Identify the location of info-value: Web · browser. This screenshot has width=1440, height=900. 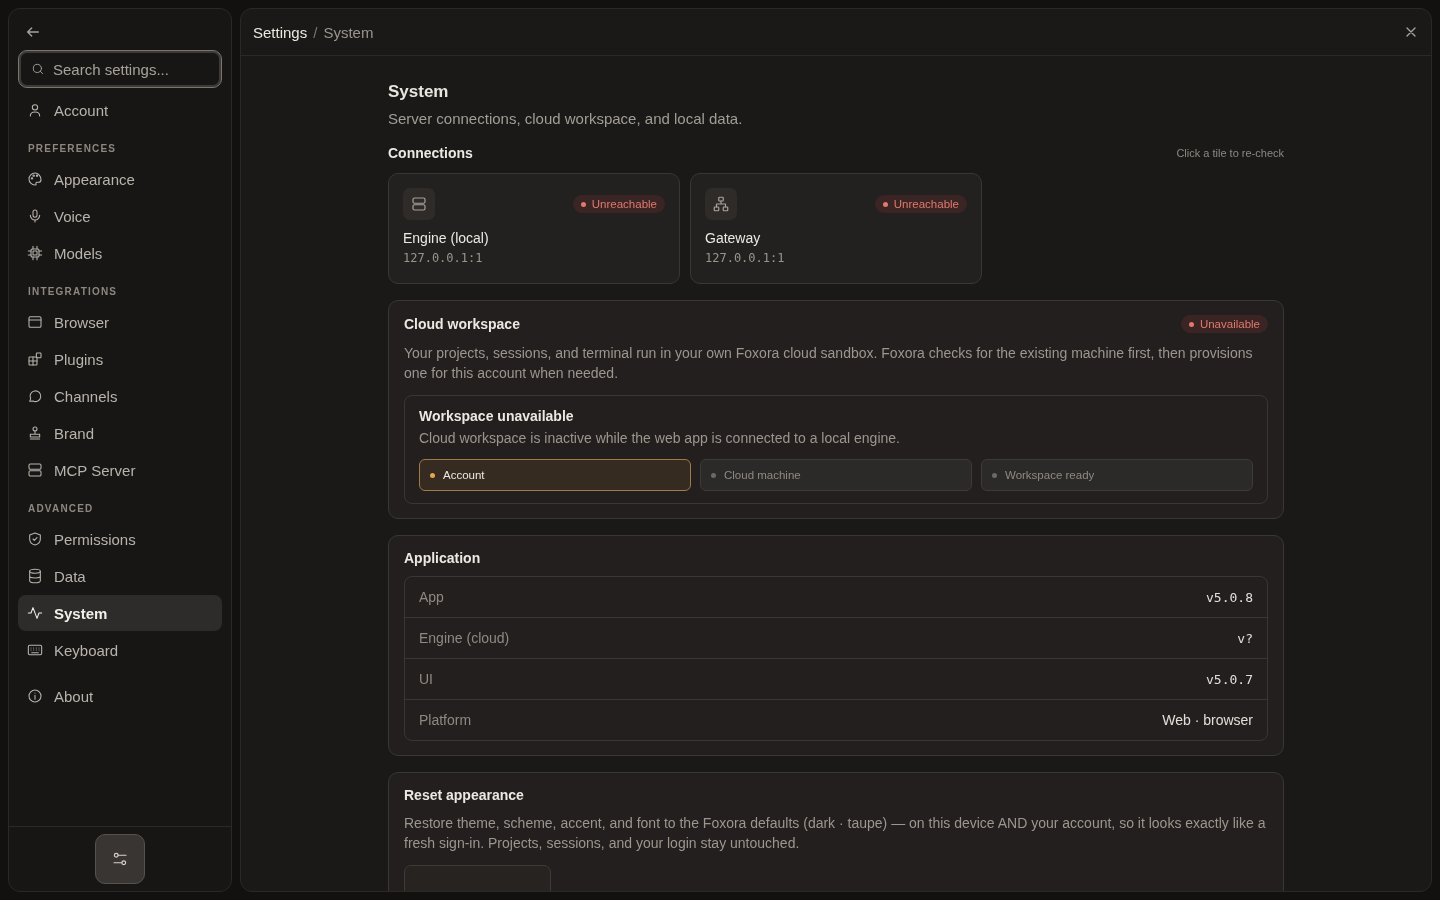
(1207, 720).